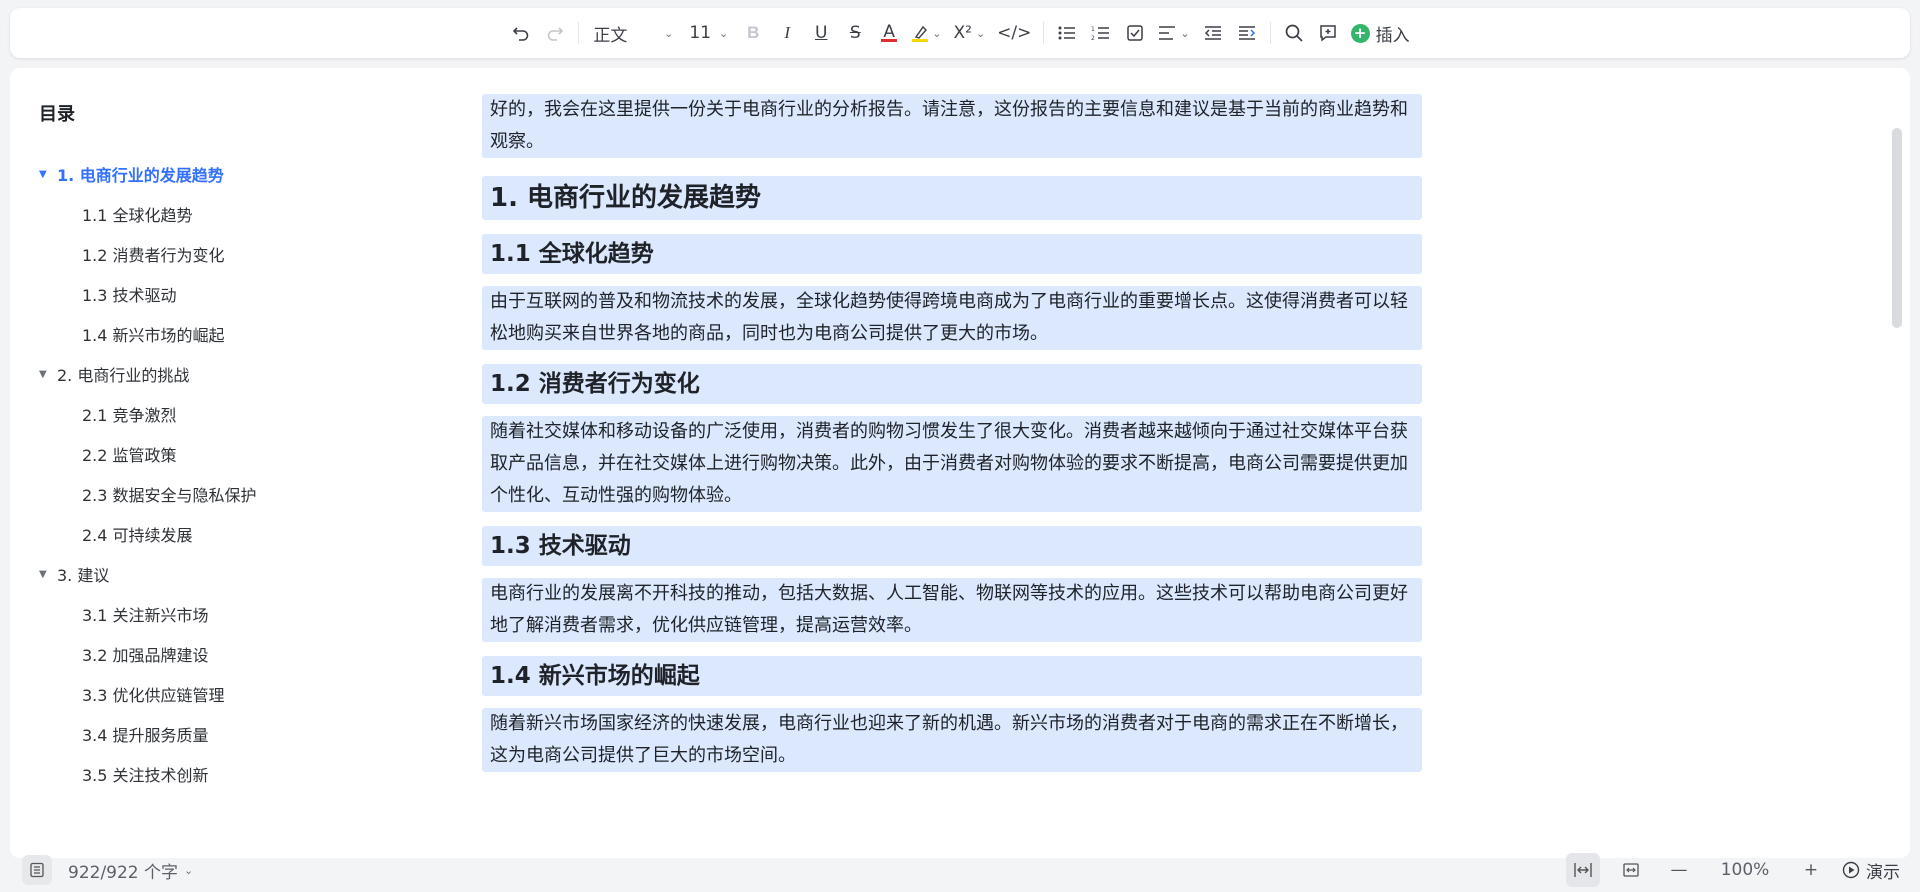 Image resolution: width=1920 pixels, height=892 pixels. What do you see at coordinates (153, 255) in the screenshot?
I see `toc-item-label: 1.2 消费者行为变化` at bounding box center [153, 255].